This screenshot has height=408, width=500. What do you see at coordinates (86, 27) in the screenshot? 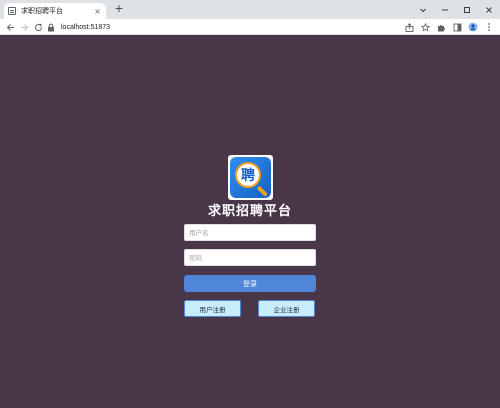
I see `url-text: localhost:51873` at bounding box center [86, 27].